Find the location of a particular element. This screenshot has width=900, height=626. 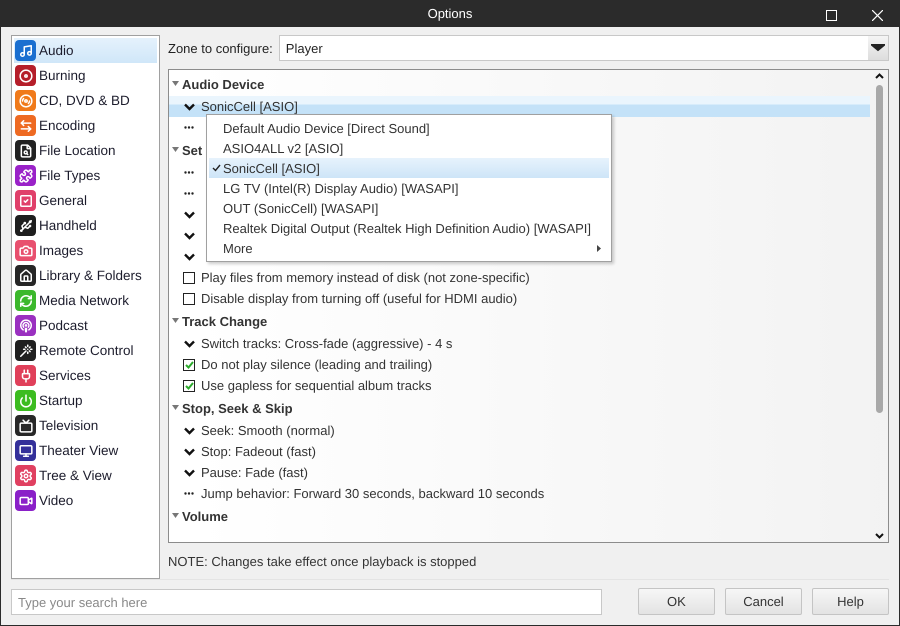

setting-label: Stop: Fadeout (fast) is located at coordinates (258, 451).